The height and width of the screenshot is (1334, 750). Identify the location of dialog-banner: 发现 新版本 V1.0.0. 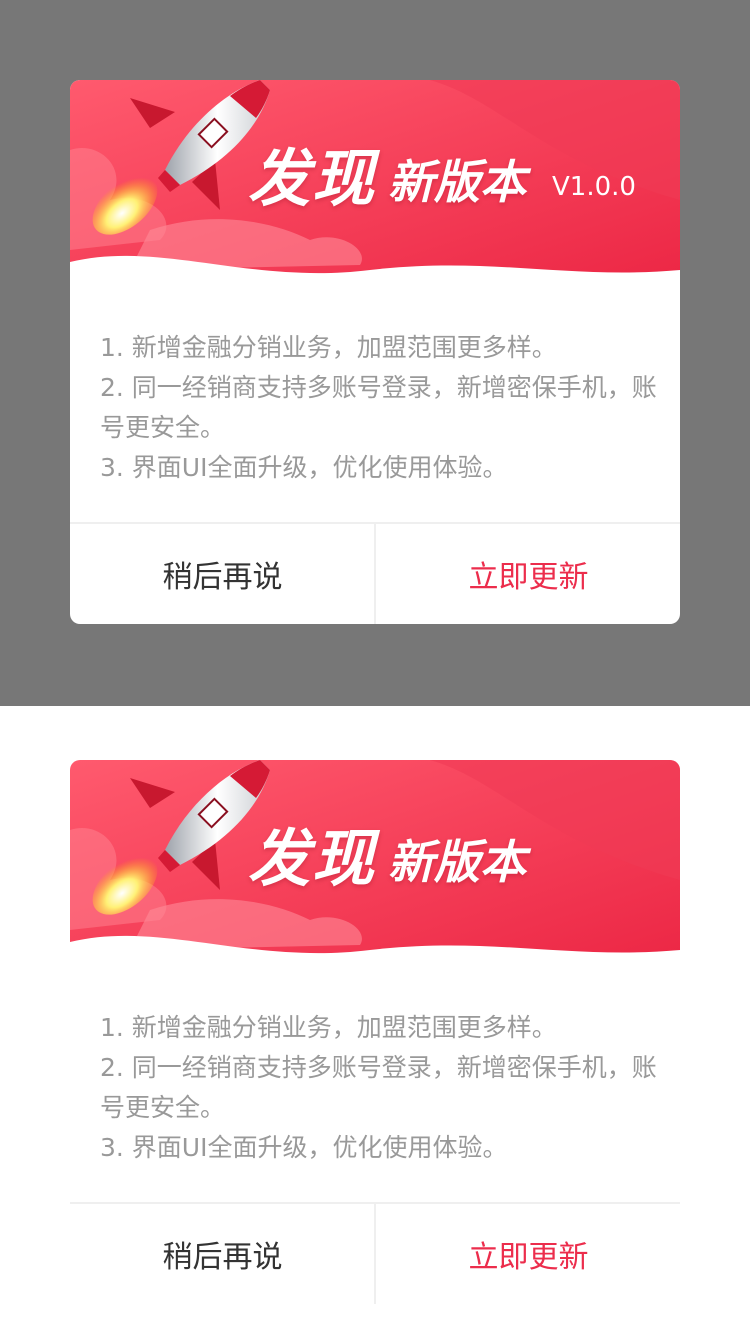
(375, 180).